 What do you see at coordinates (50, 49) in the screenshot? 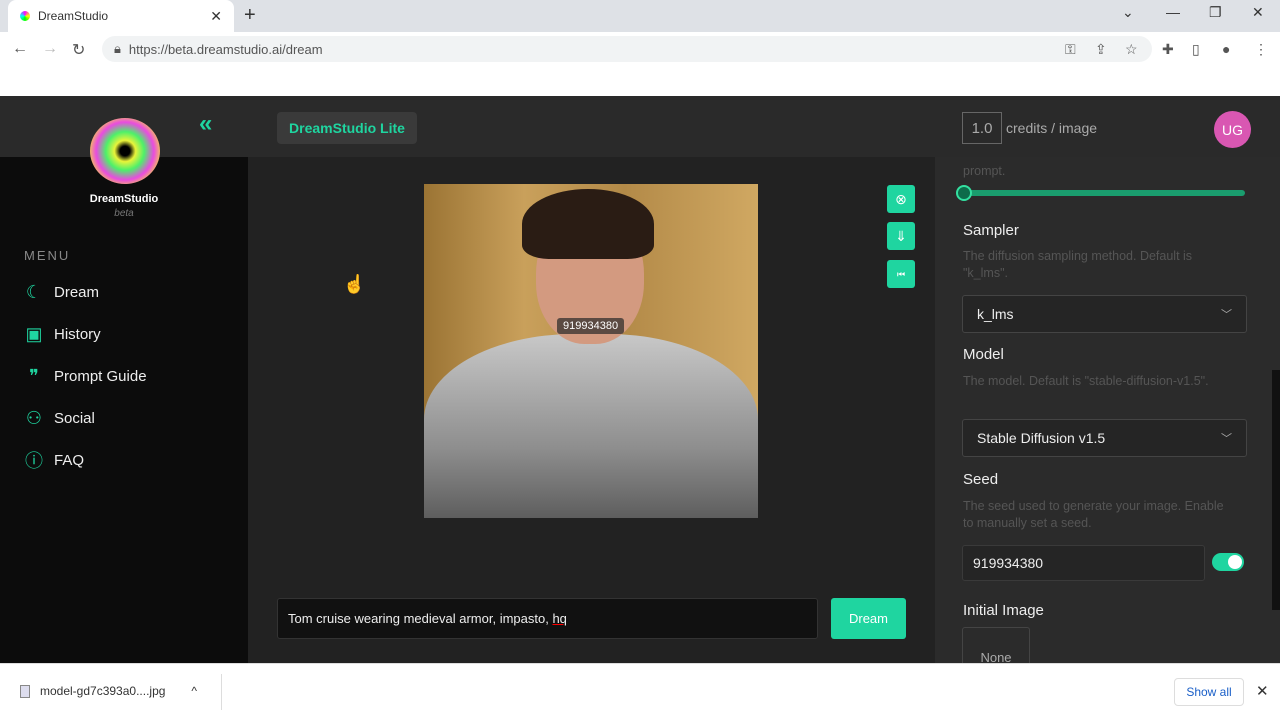
I see `forward-icon: →` at bounding box center [50, 49].